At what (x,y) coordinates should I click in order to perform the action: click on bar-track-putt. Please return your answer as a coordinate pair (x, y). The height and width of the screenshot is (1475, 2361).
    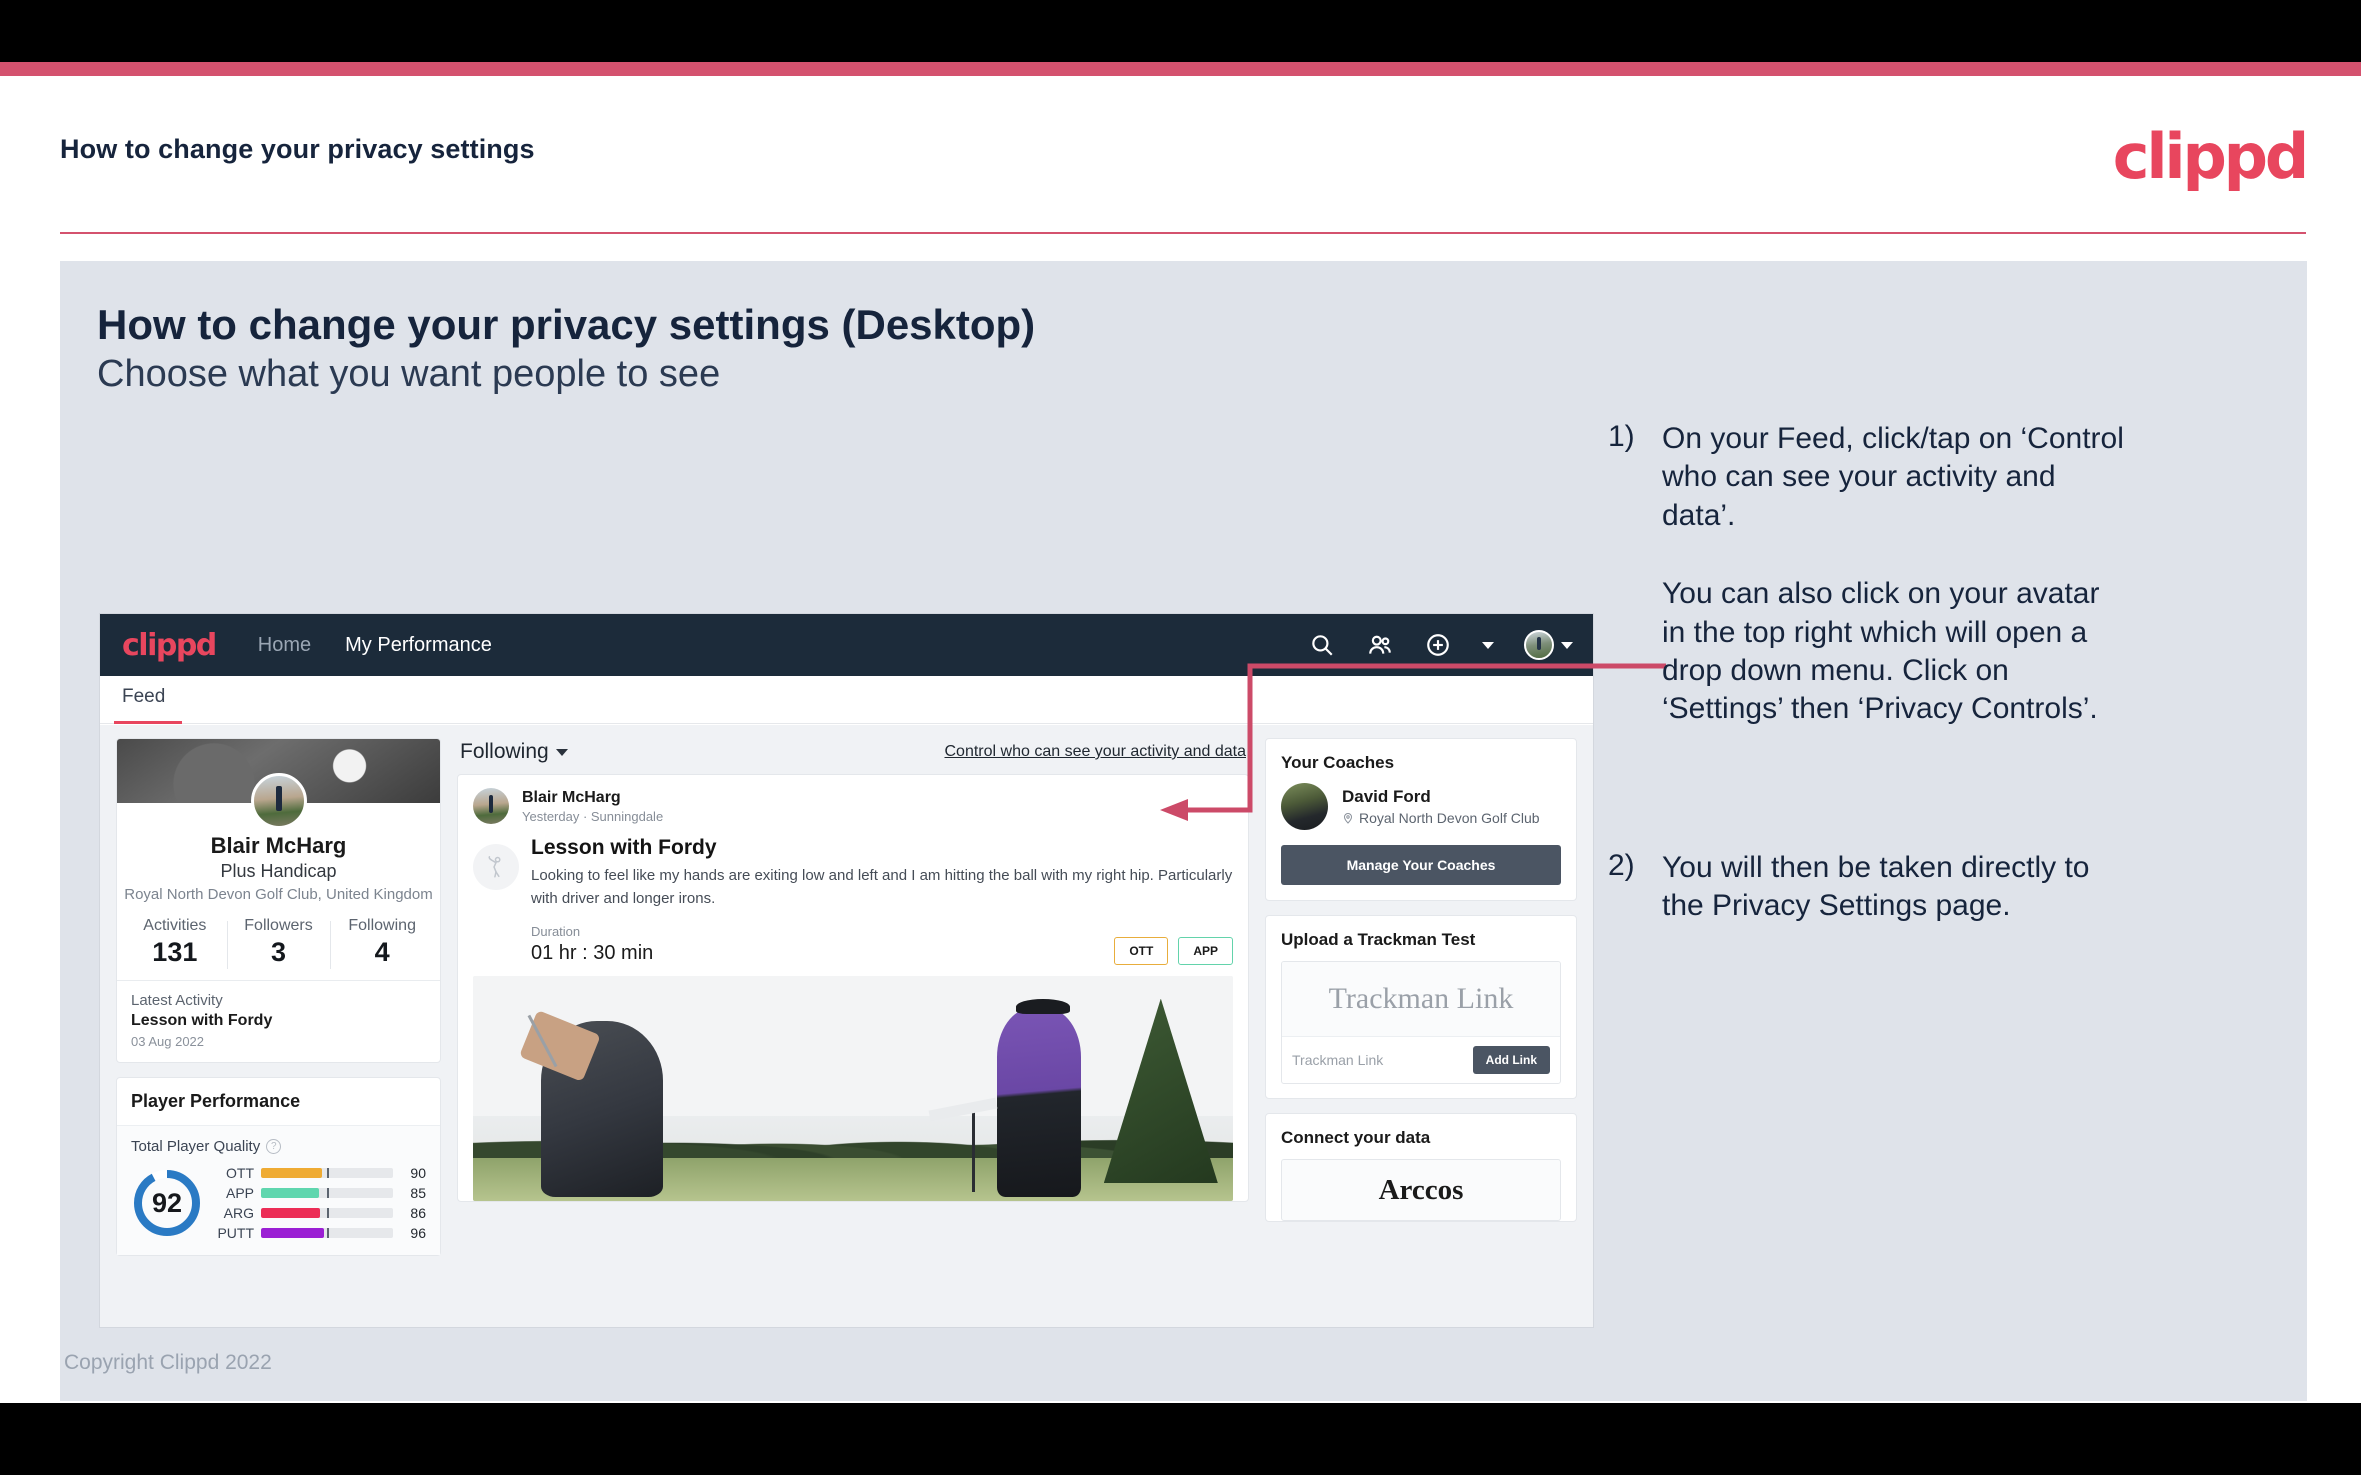
    Looking at the image, I should click on (327, 1233).